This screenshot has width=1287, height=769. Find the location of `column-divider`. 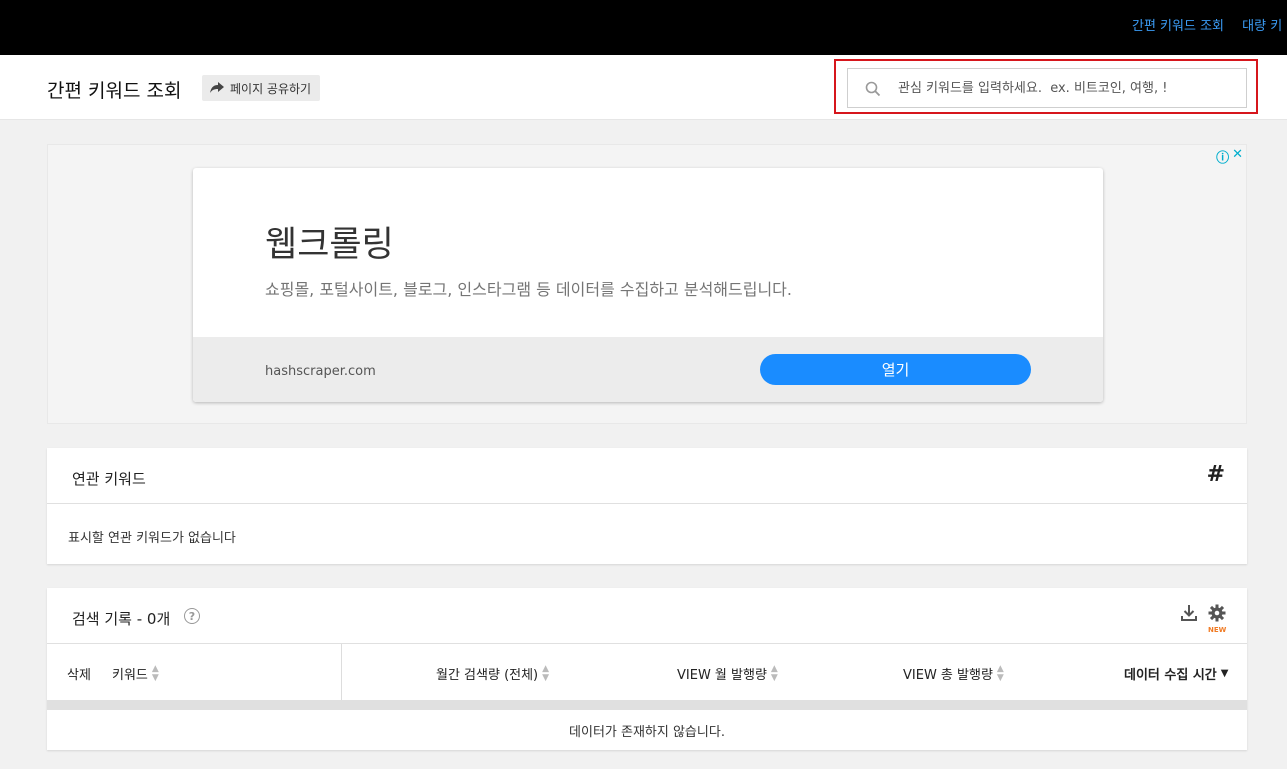

column-divider is located at coordinates (341, 672).